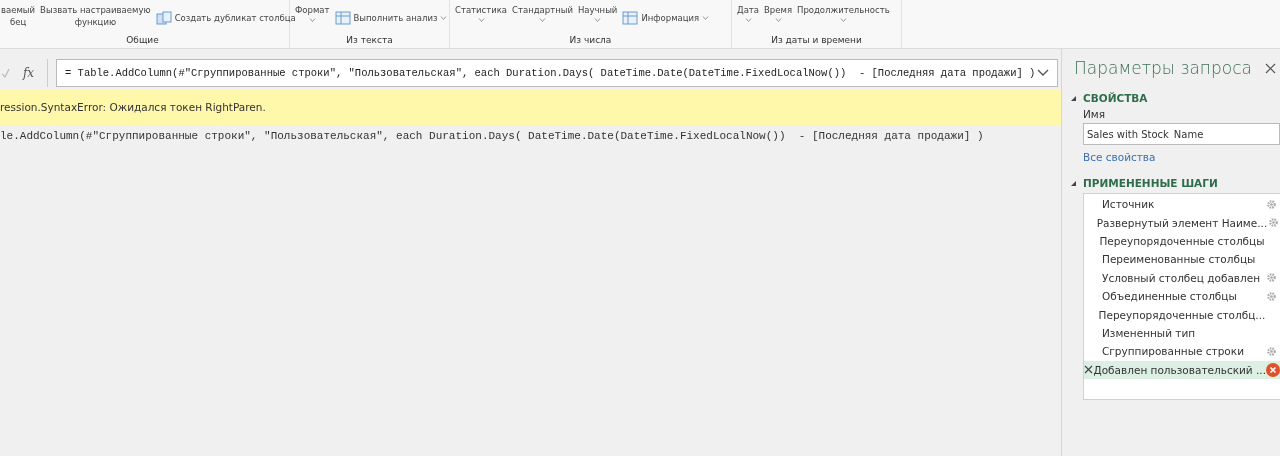 Image resolution: width=1280 pixels, height=456 pixels. Describe the element at coordinates (391, 18) in the screenshot. I see `ribbon-dropdown: Выполнить анализ` at that location.